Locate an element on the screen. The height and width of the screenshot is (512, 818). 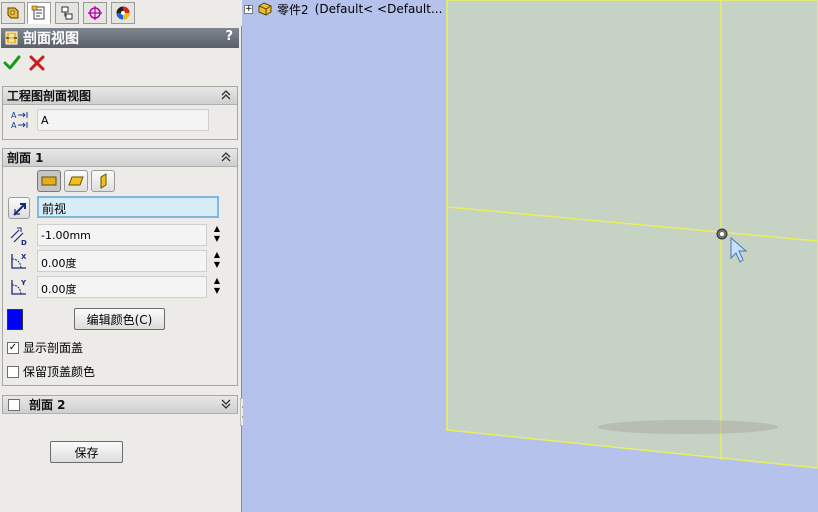
offset-spinner: ▲ ▼ is located at coordinates (217, 235).